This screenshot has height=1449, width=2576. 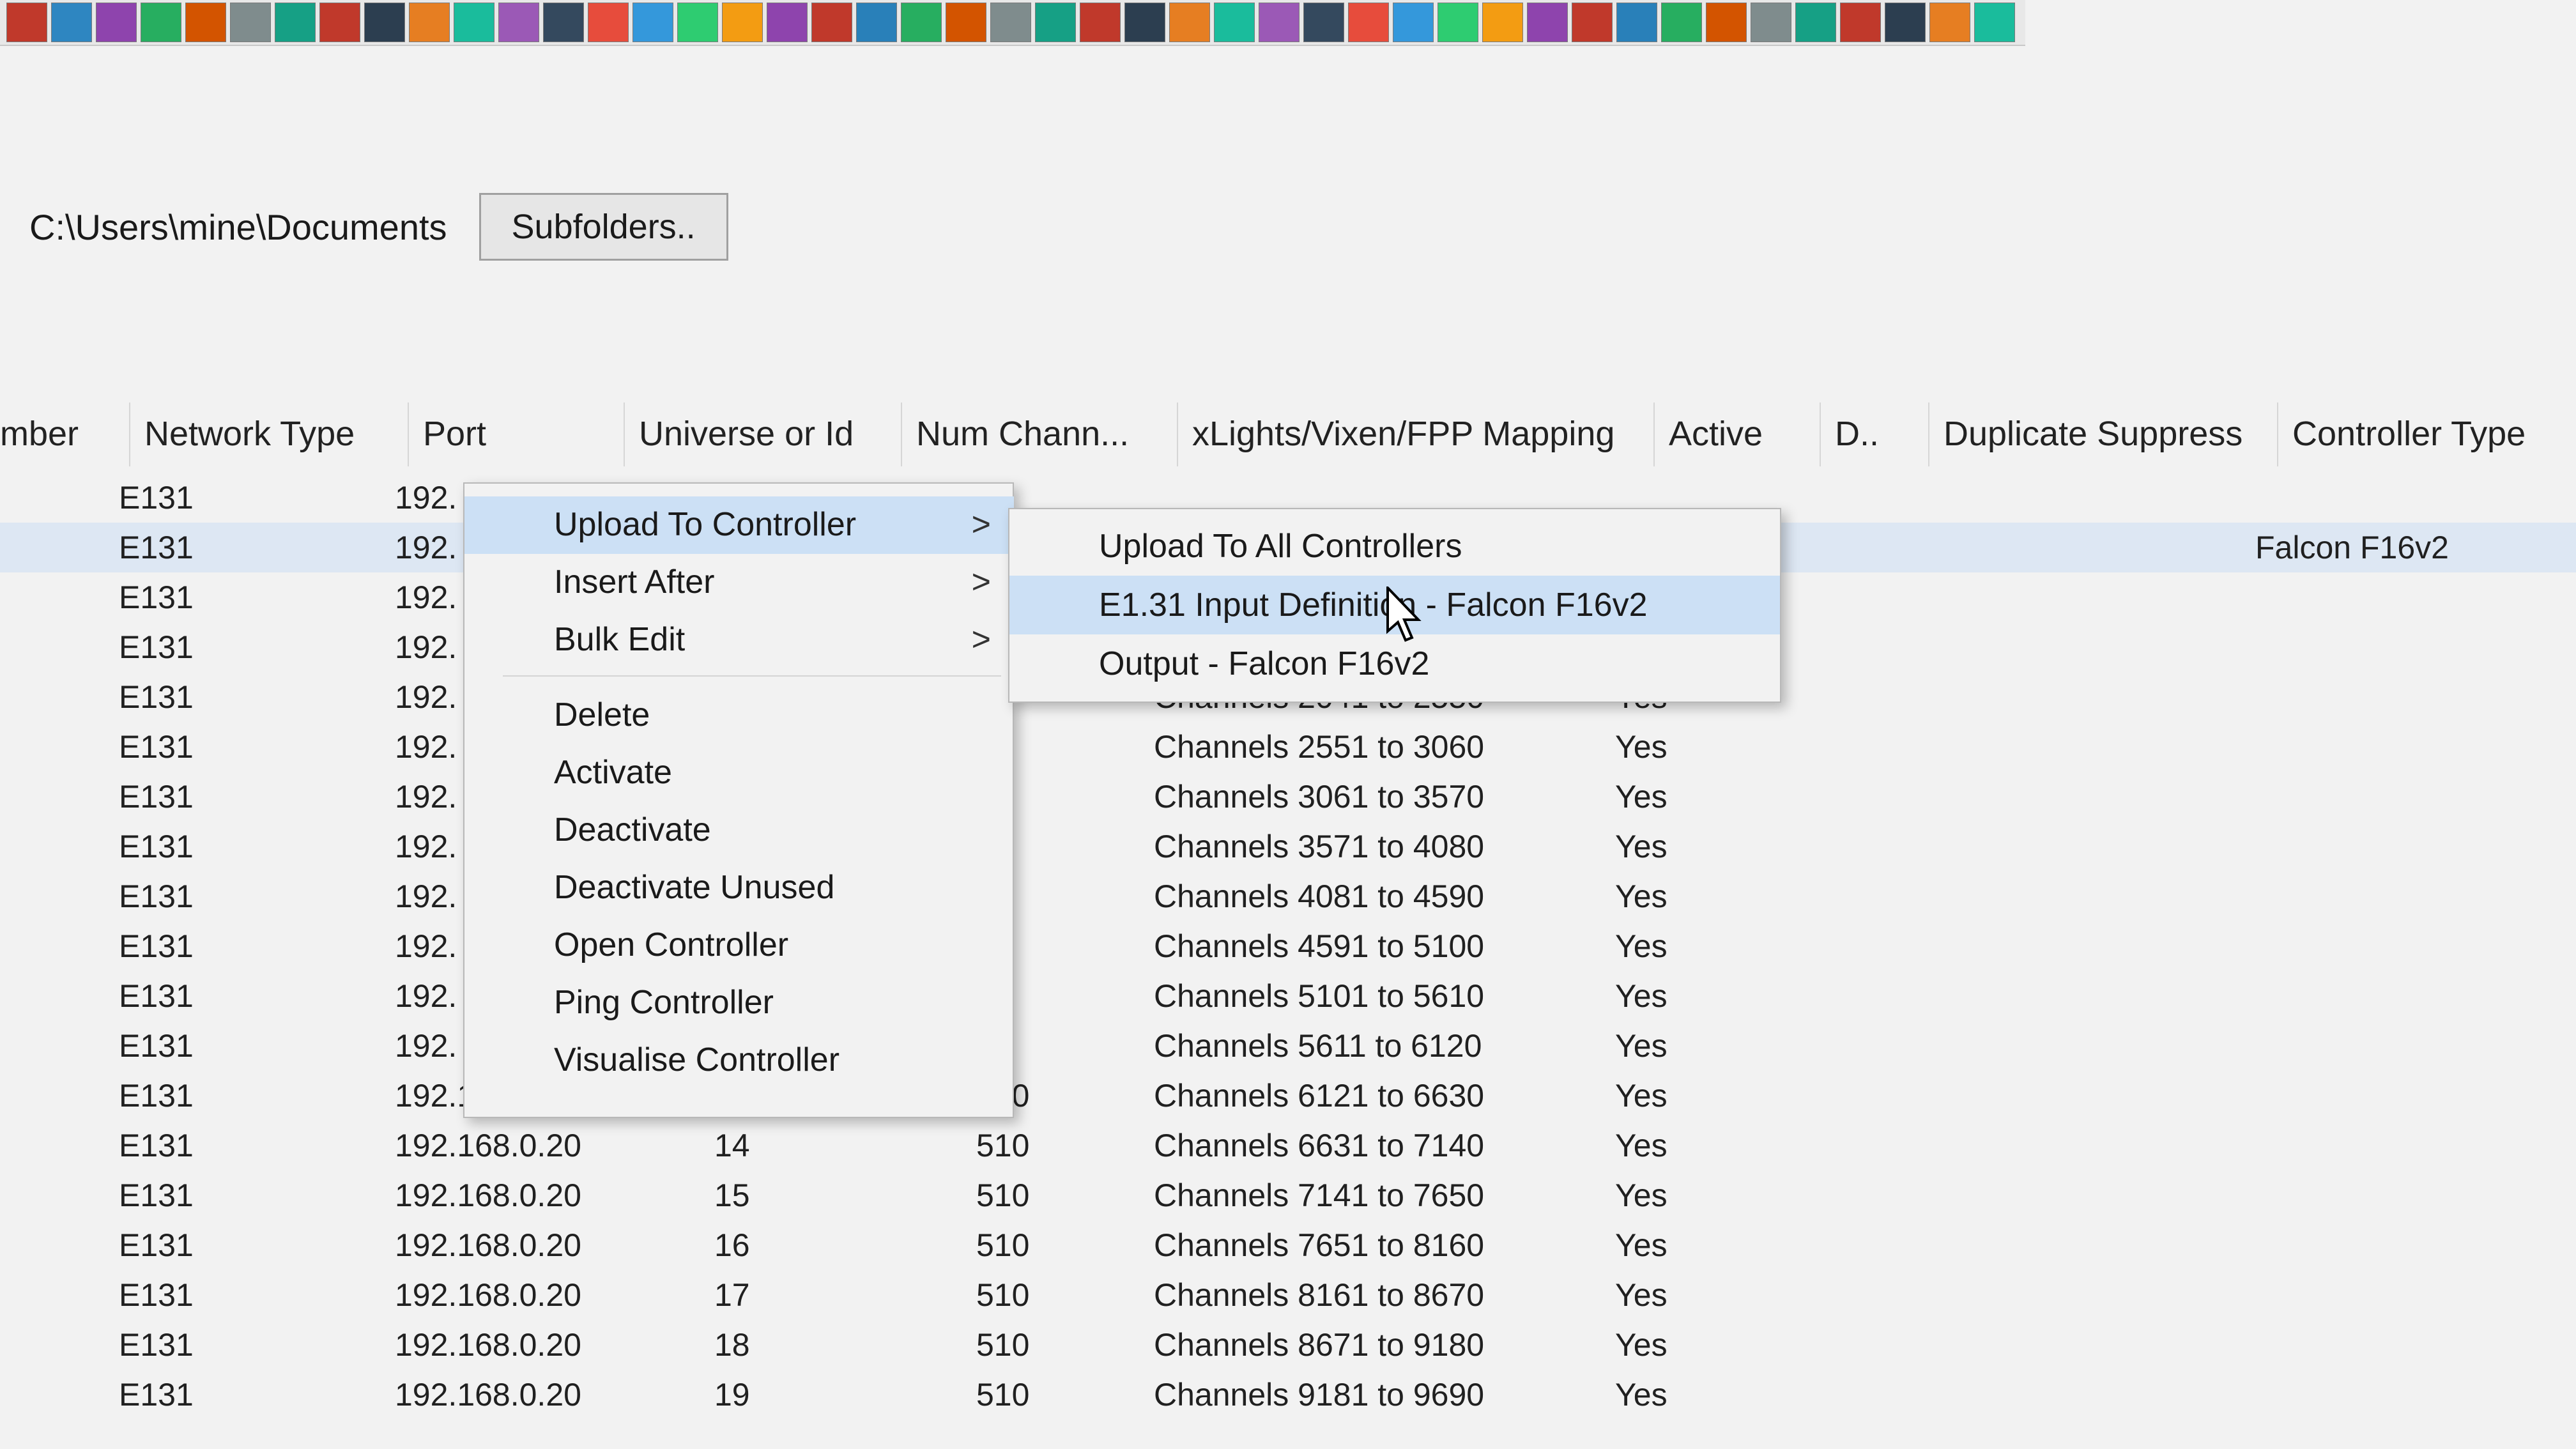 I want to click on menu-item-open-controller: Open Controller, so click(x=739, y=945).